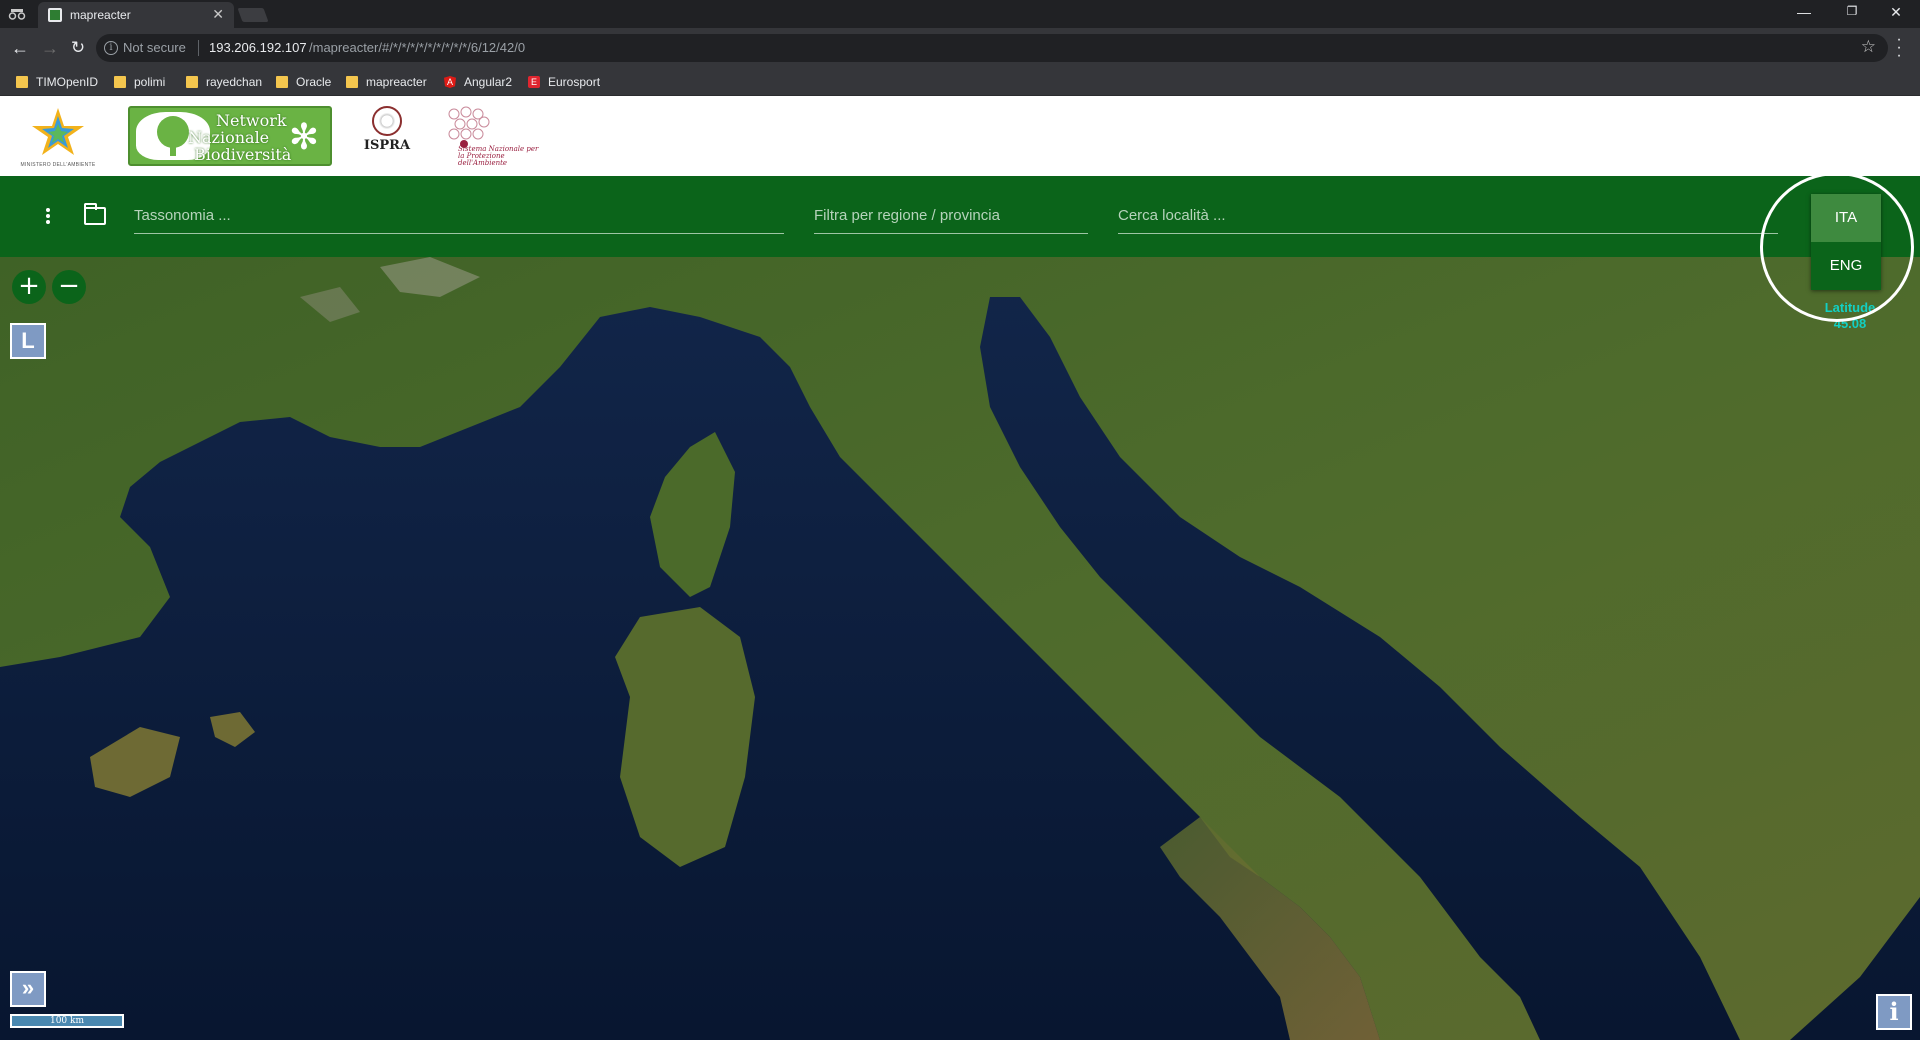 This screenshot has width=1920, height=1040. What do you see at coordinates (218, 14) in the screenshot?
I see `tab-close-icon: ✕` at bounding box center [218, 14].